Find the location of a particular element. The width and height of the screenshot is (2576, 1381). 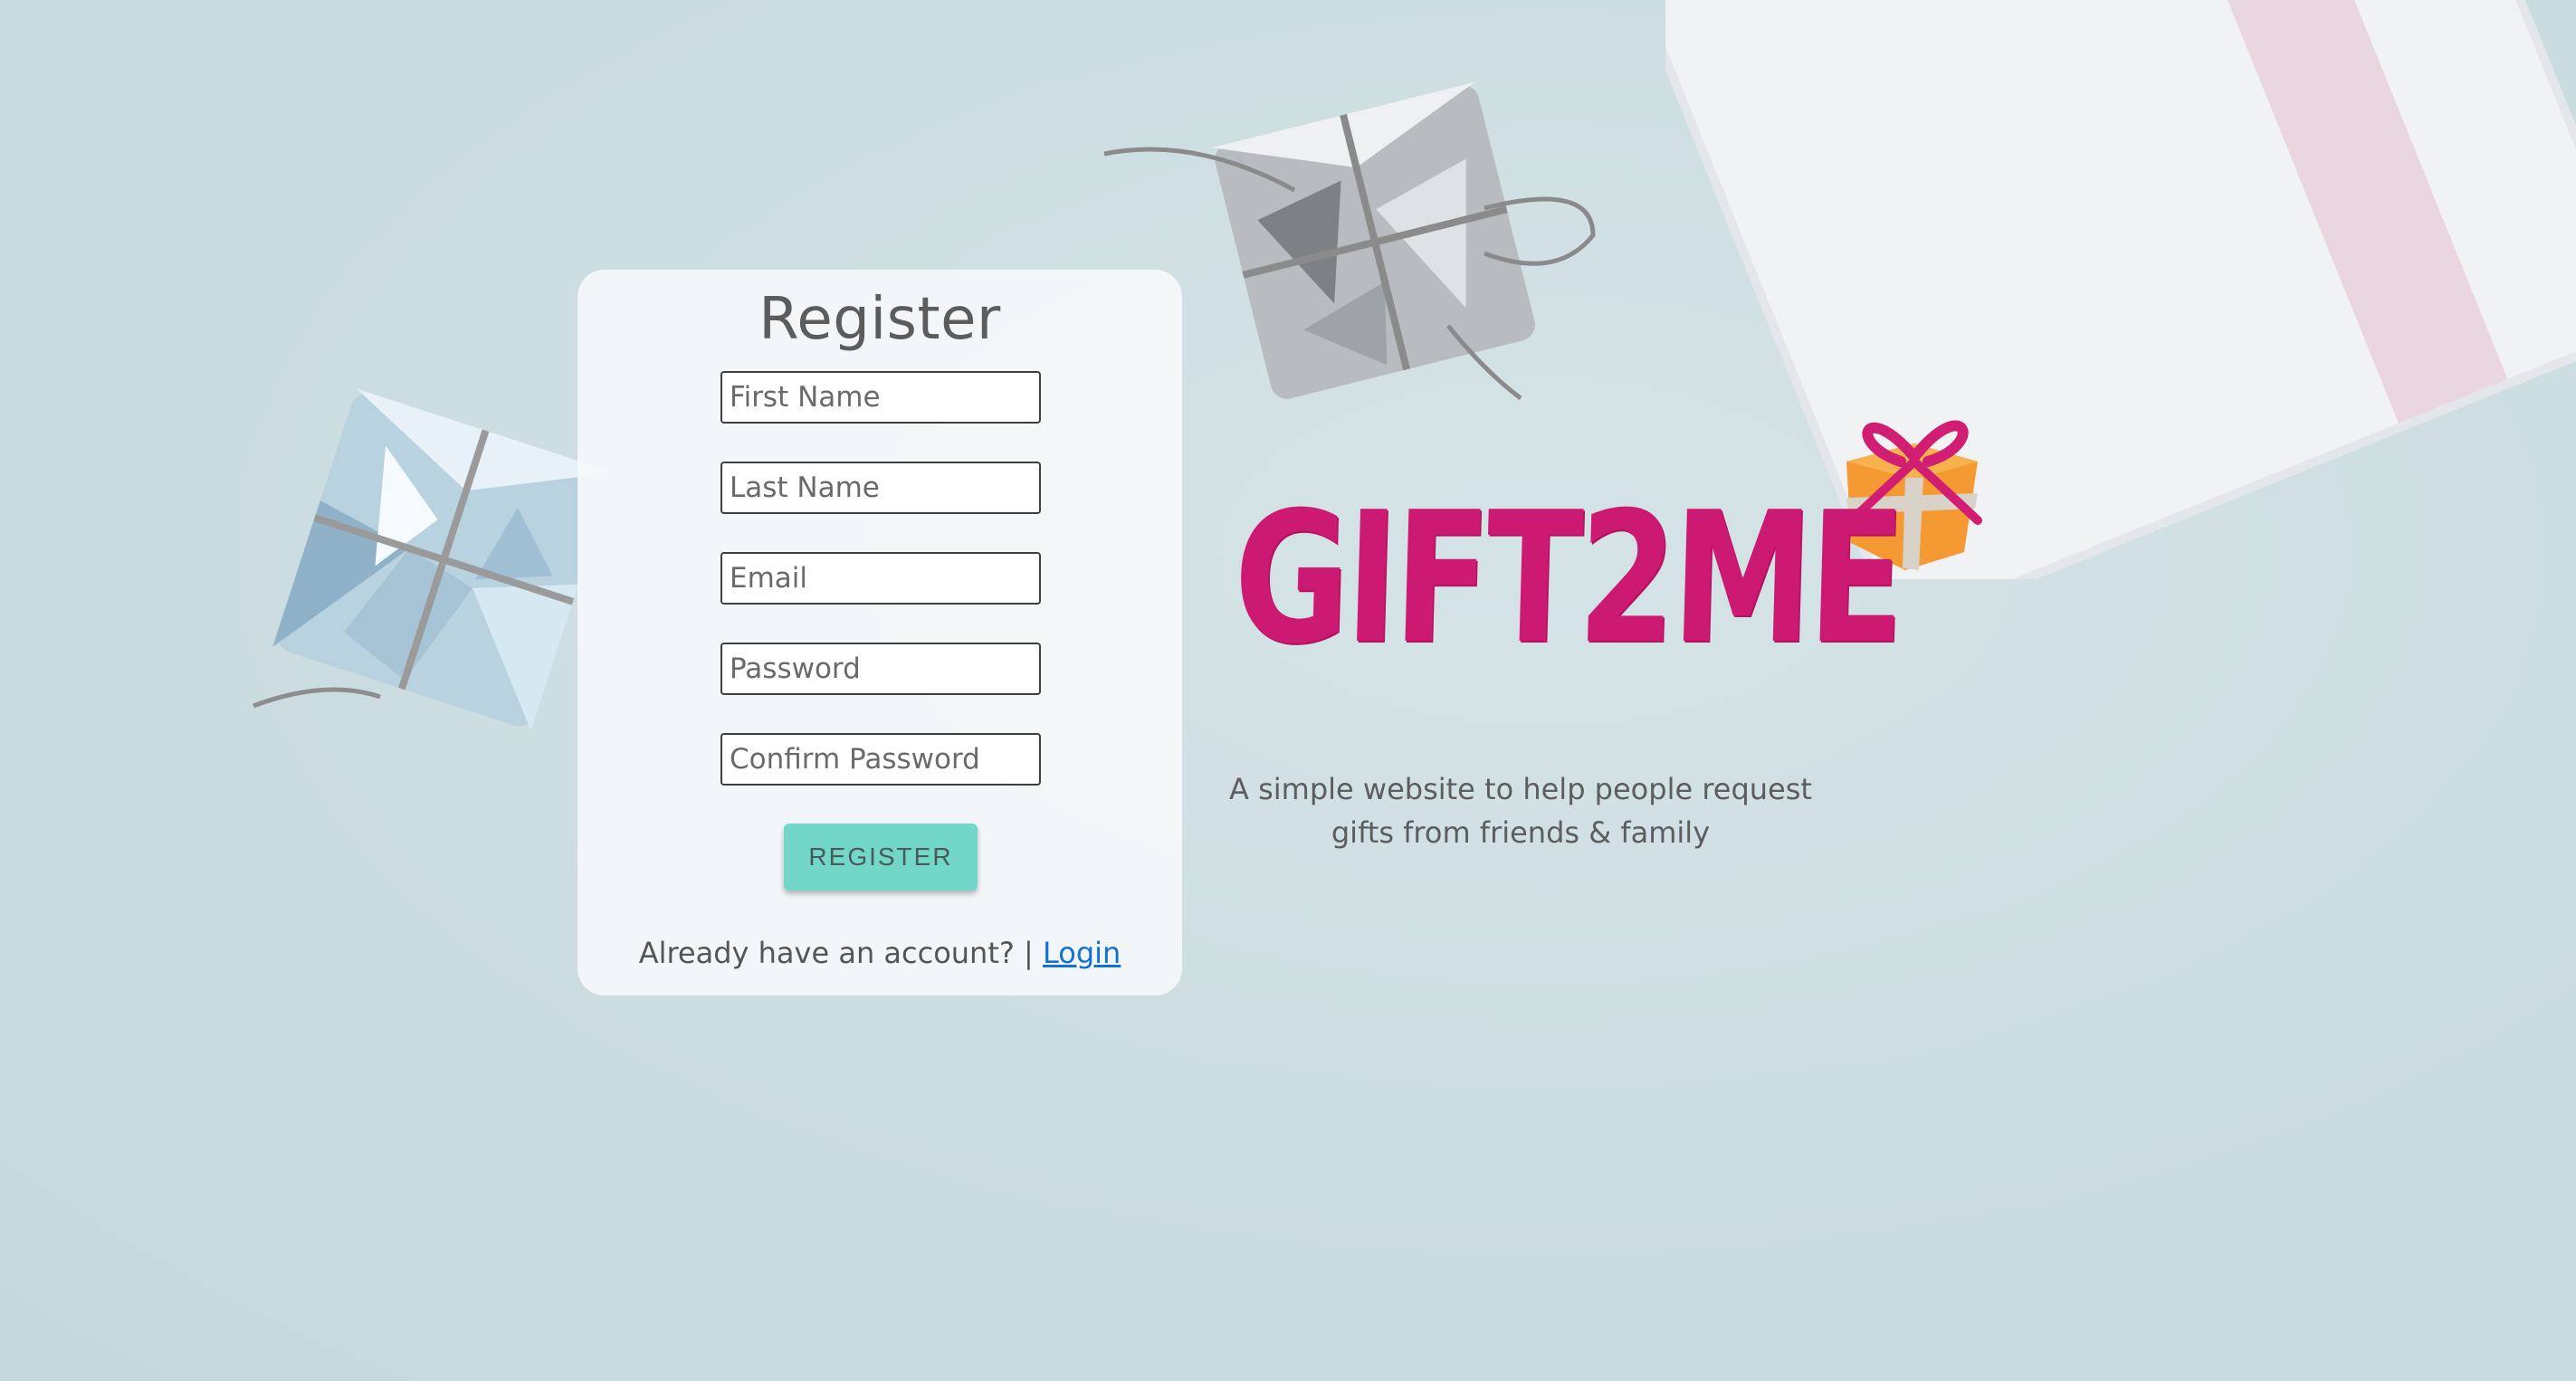

login-link: Login is located at coordinates (1082, 953).